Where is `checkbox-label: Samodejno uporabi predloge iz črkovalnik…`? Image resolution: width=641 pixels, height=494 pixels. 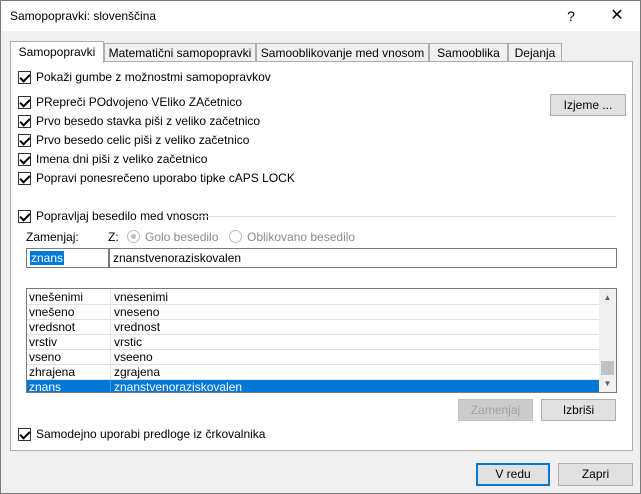
checkbox-label: Samodejno uporabi predloge iz črkovalnik… is located at coordinates (151, 434).